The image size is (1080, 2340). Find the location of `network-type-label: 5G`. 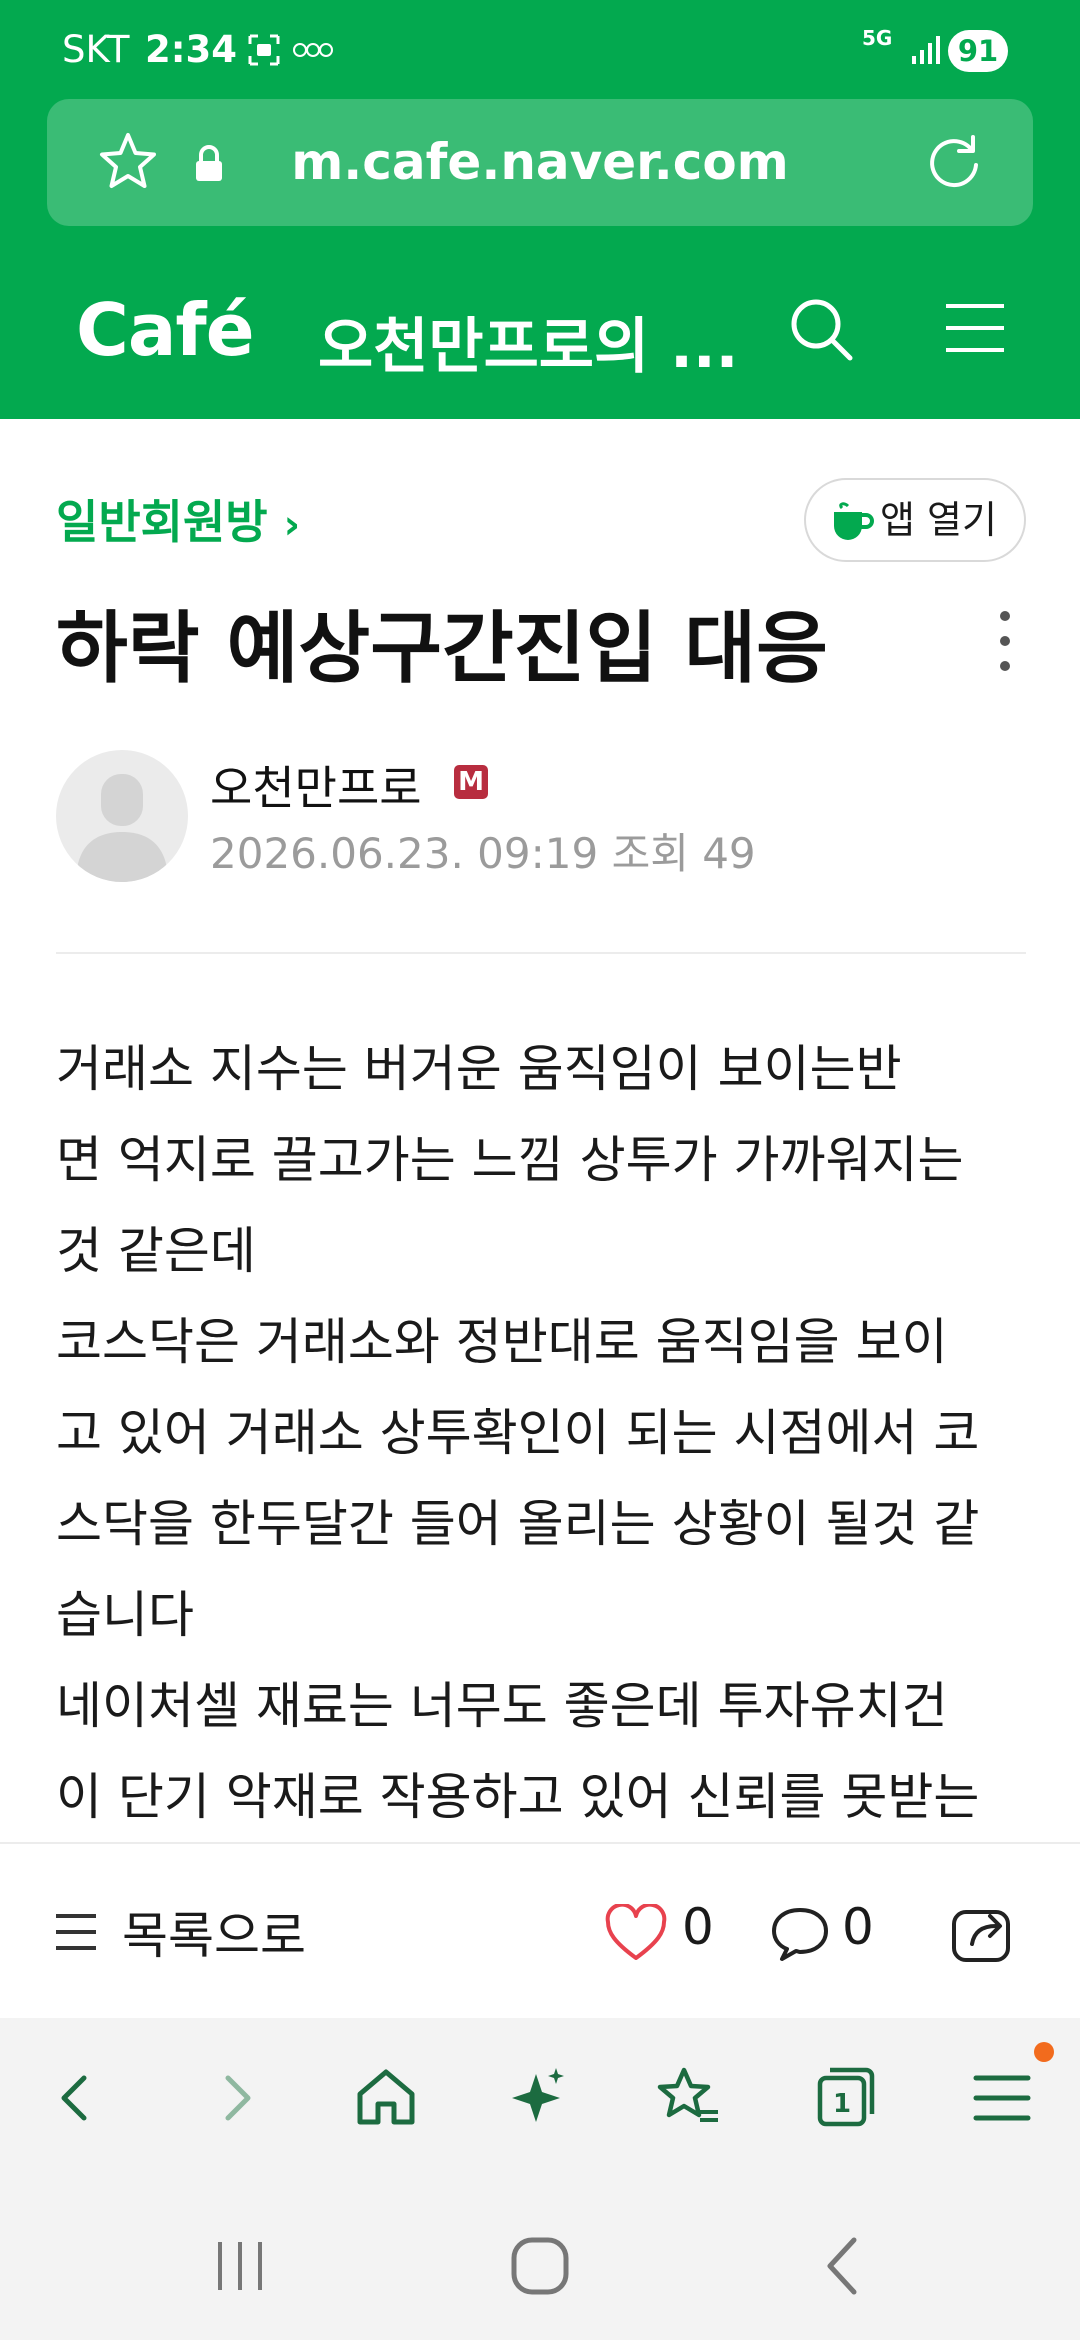

network-type-label: 5G is located at coordinates (877, 38).